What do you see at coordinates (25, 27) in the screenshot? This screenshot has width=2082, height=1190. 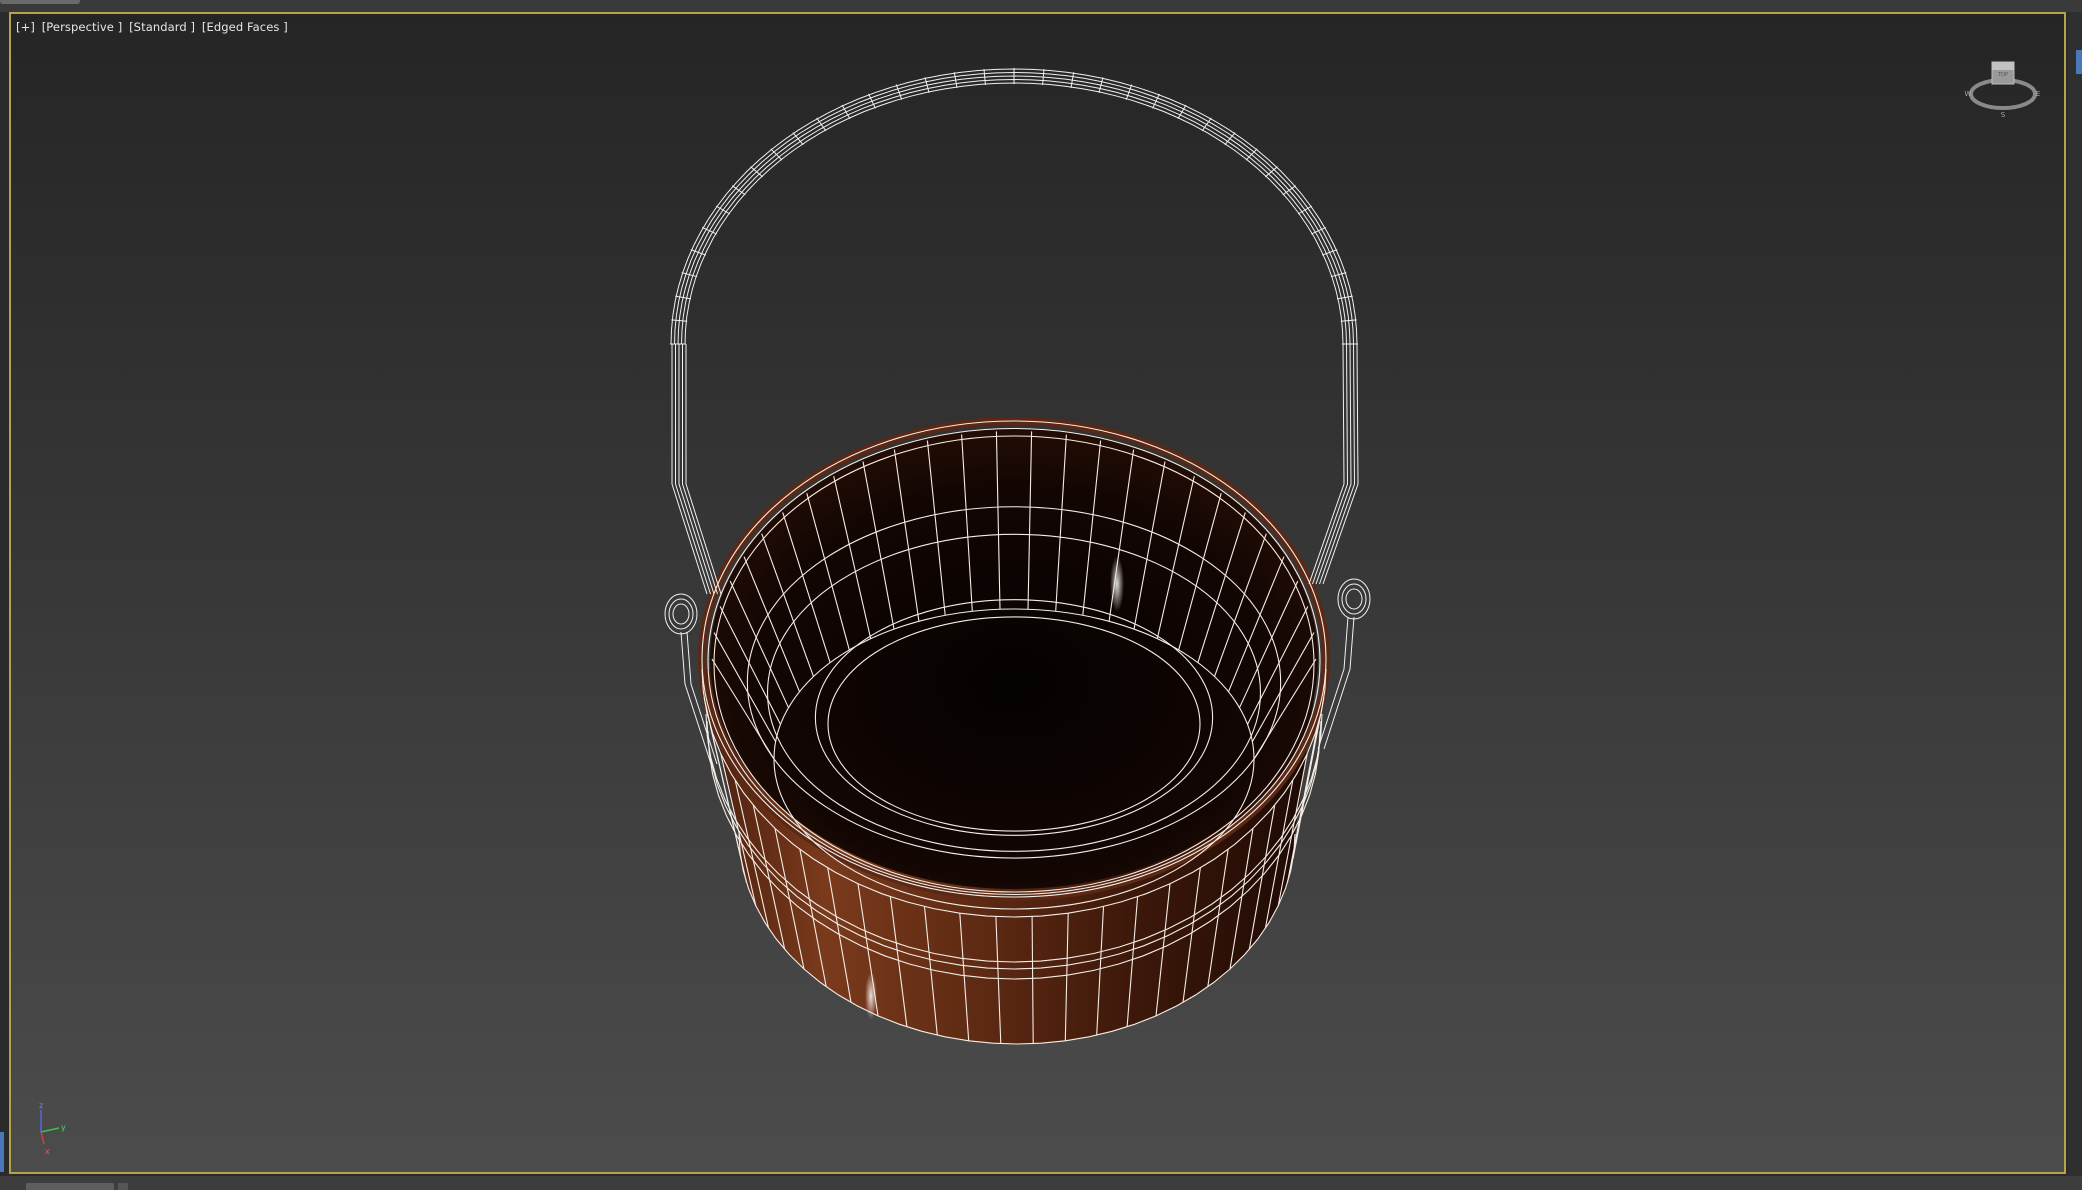 I see `viewport-plus-menu: [+]` at bounding box center [25, 27].